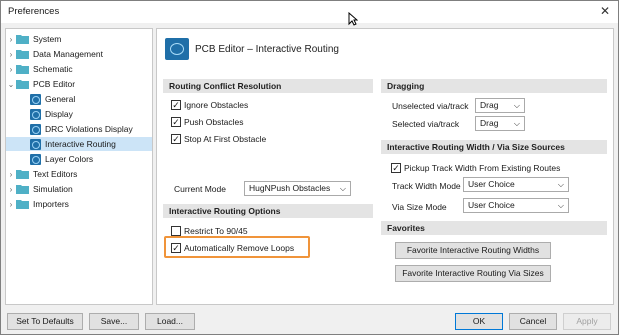 Image resolution: width=619 pixels, height=335 pixels. I want to click on tree-item-label: Data Management, so click(68, 54).